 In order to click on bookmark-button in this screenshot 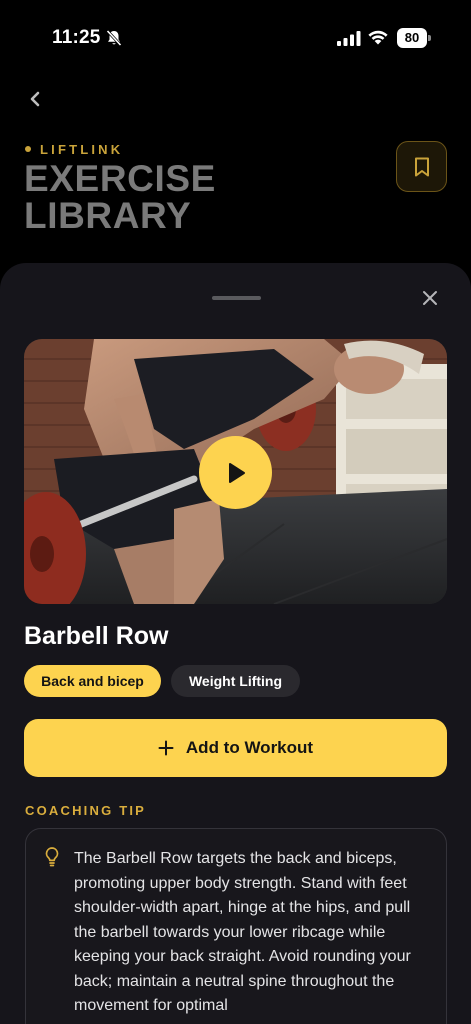, I will do `click(421, 166)`.